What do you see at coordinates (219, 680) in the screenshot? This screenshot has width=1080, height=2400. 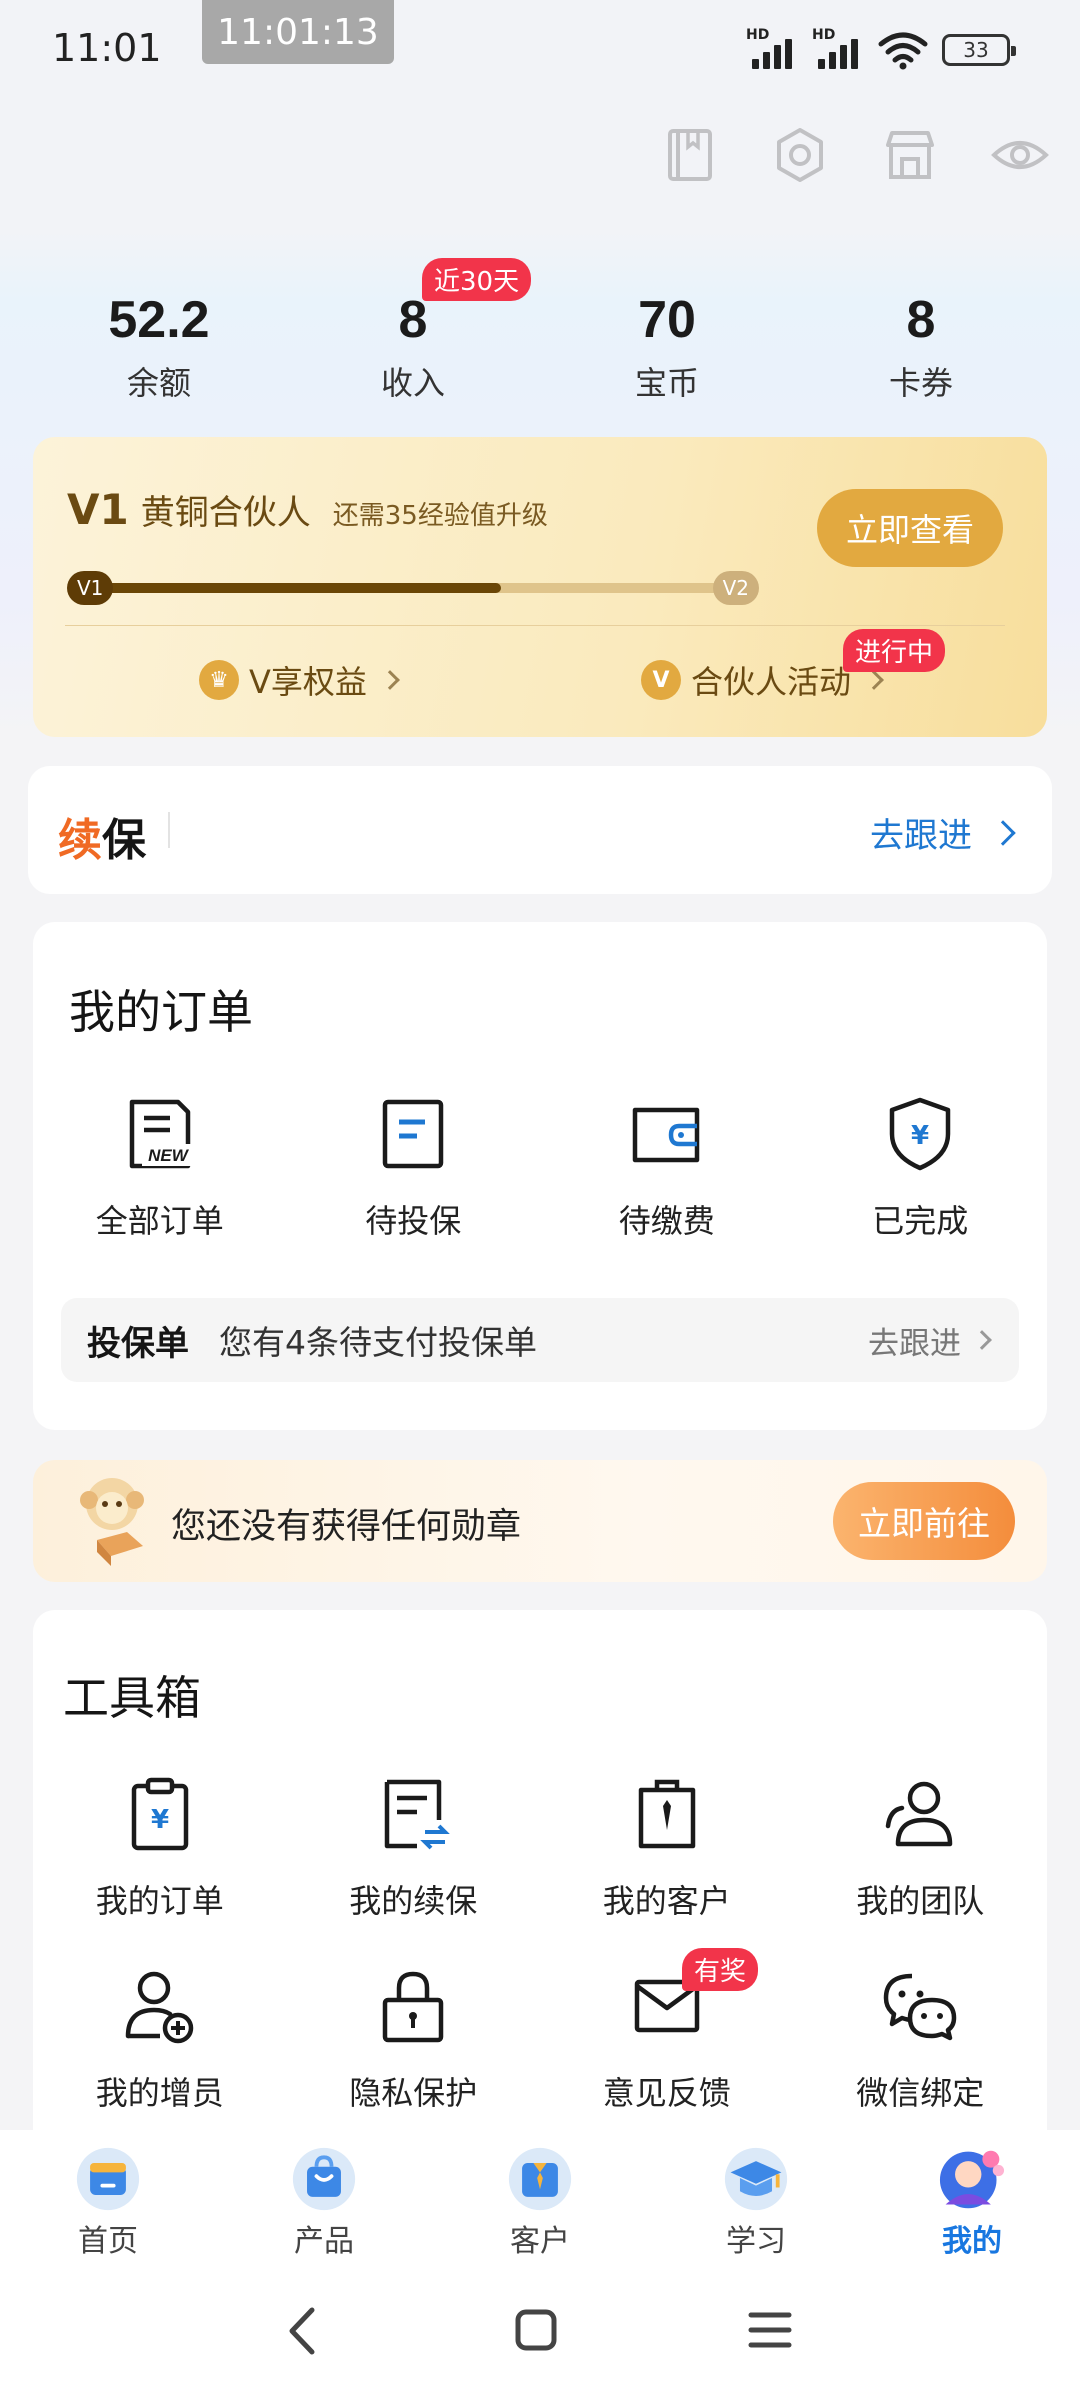 I see `crown-icon: ♛` at bounding box center [219, 680].